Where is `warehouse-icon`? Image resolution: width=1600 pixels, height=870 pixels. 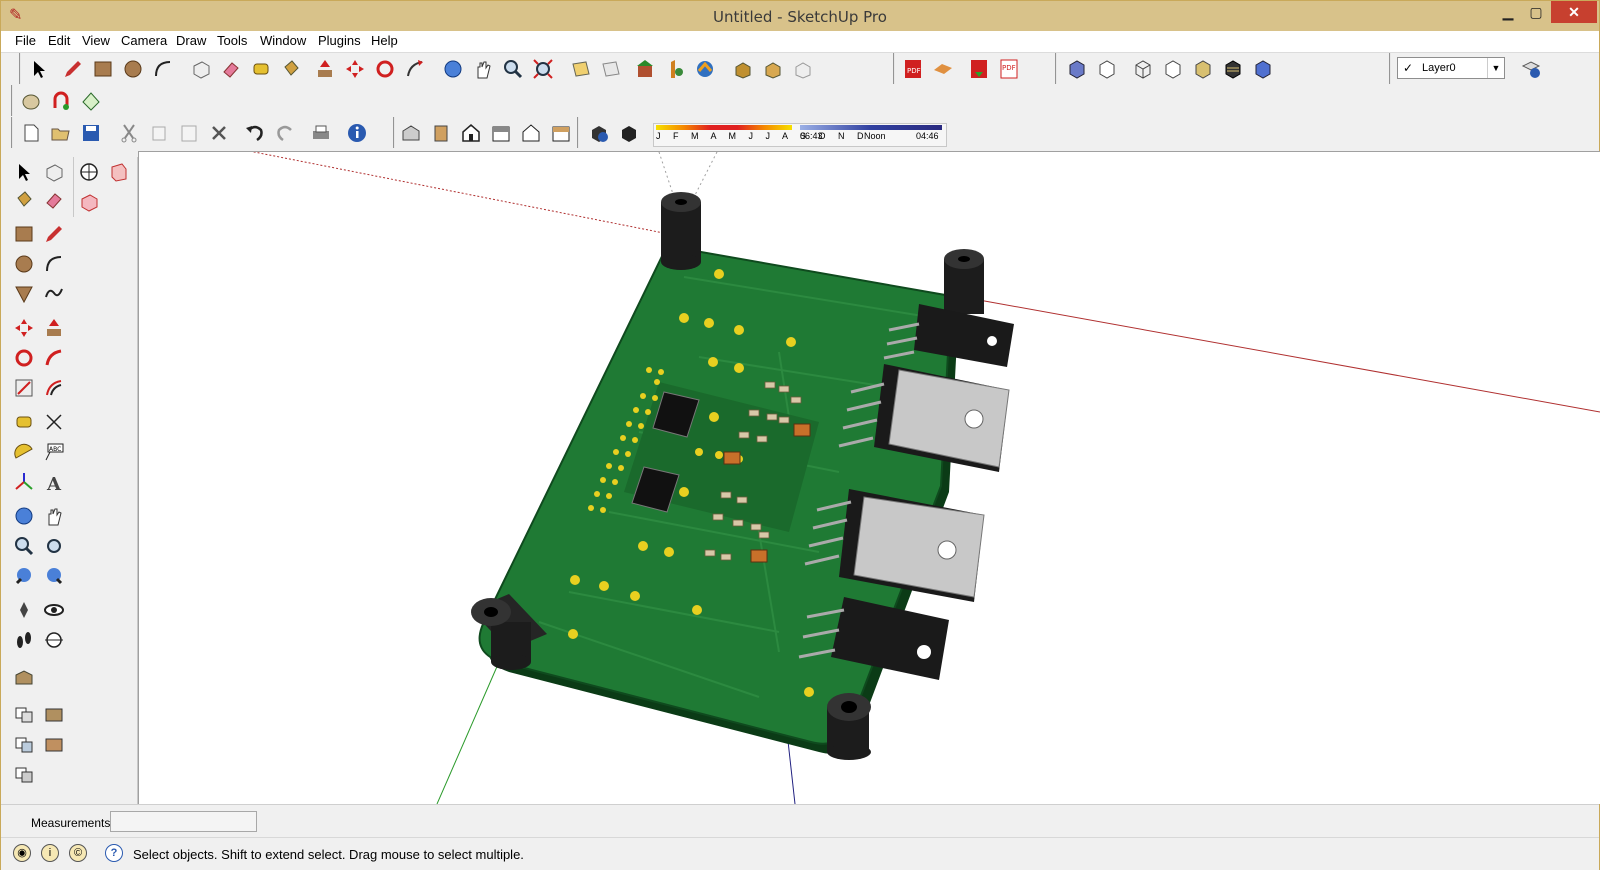 warehouse-icon is located at coordinates (24, 678).